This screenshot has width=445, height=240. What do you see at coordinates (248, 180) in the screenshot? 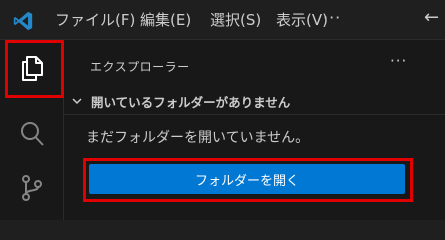
I see `highlight-open-folder-box` at bounding box center [248, 180].